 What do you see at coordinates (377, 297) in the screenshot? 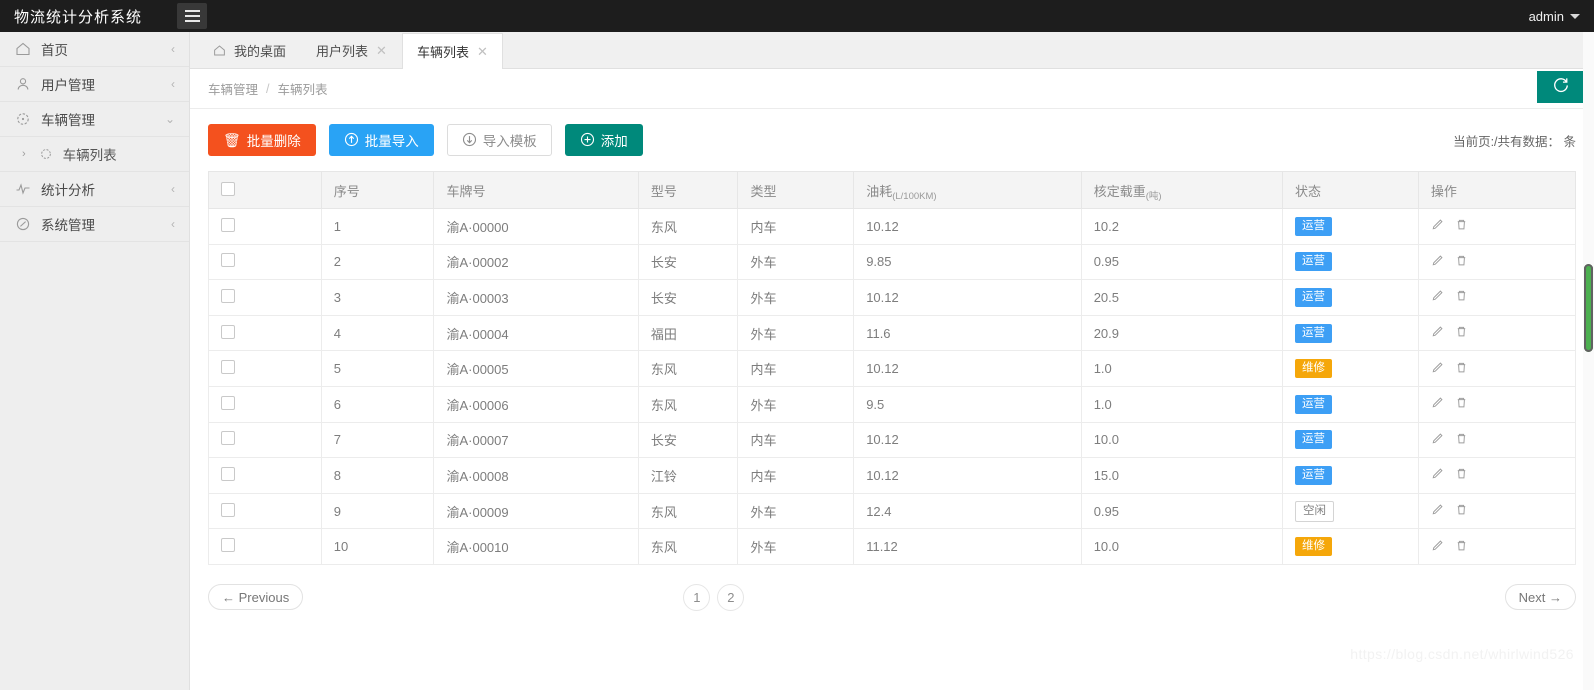
I see `cell-index: 3` at bounding box center [377, 297].